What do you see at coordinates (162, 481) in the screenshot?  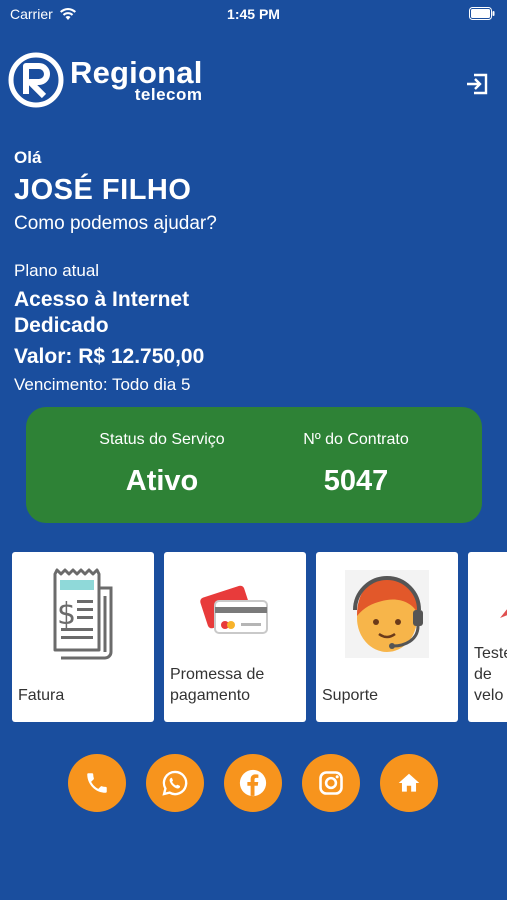 I see `service-status-value: Ativo` at bounding box center [162, 481].